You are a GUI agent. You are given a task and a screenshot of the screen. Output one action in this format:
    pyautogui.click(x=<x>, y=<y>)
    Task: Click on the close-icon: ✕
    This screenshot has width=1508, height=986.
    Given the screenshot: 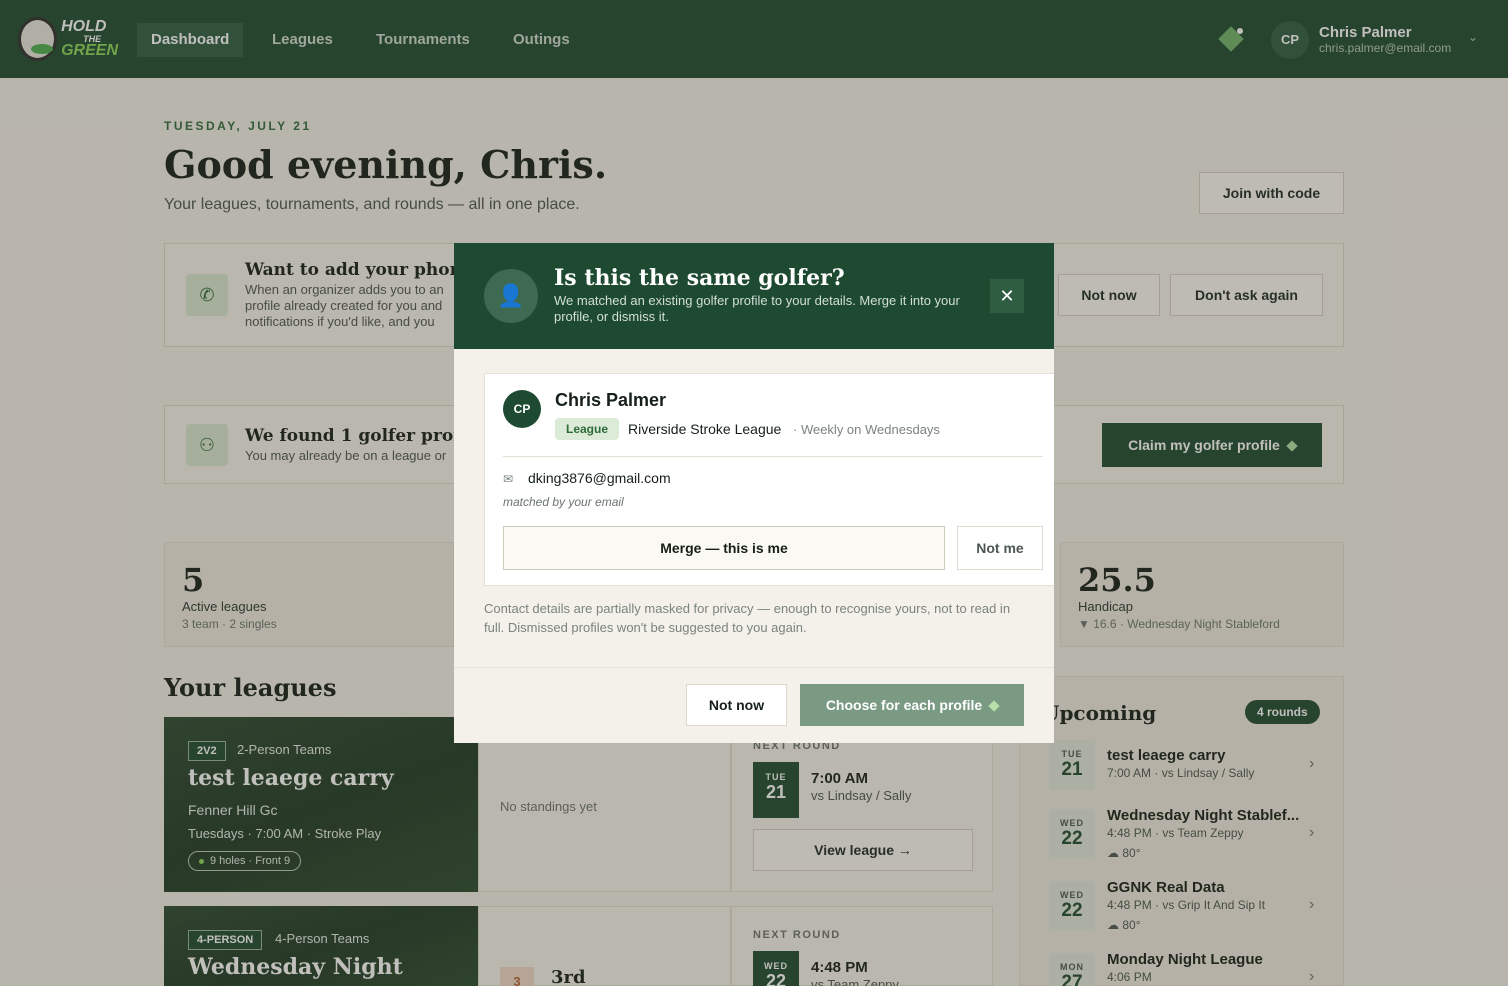 What is the action you would take?
    pyautogui.click(x=1007, y=296)
    